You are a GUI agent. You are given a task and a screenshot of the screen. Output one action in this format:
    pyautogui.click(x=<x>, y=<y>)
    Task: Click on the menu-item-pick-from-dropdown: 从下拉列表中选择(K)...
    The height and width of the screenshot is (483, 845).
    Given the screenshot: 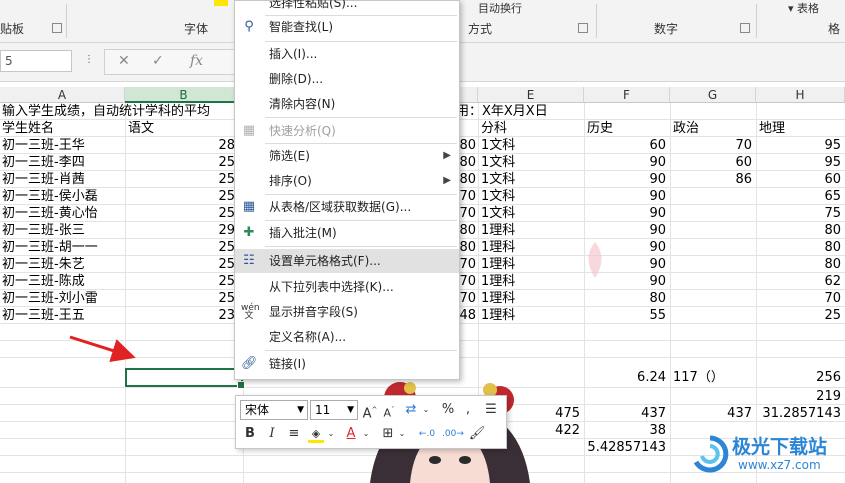 What is the action you would take?
    pyautogui.click(x=347, y=287)
    